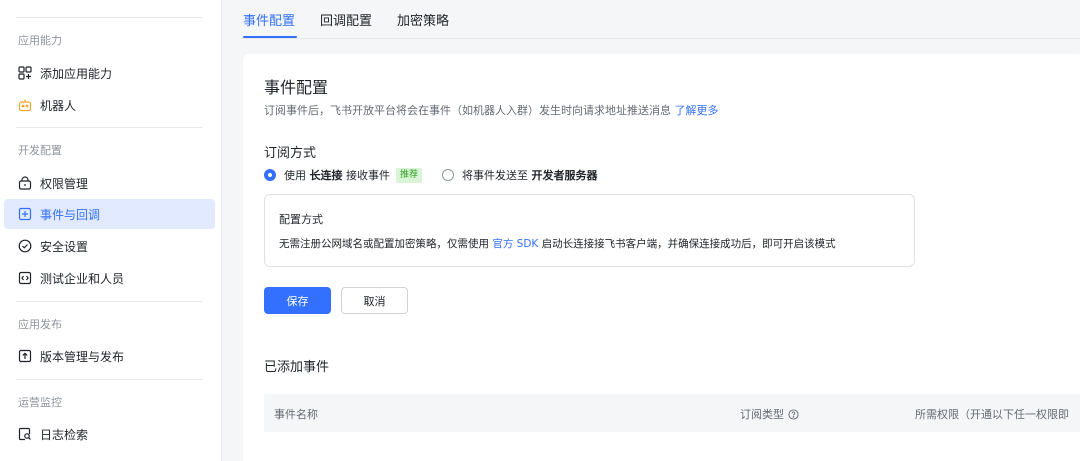 This screenshot has width=1080, height=461. I want to click on lock-icon, so click(25, 183).